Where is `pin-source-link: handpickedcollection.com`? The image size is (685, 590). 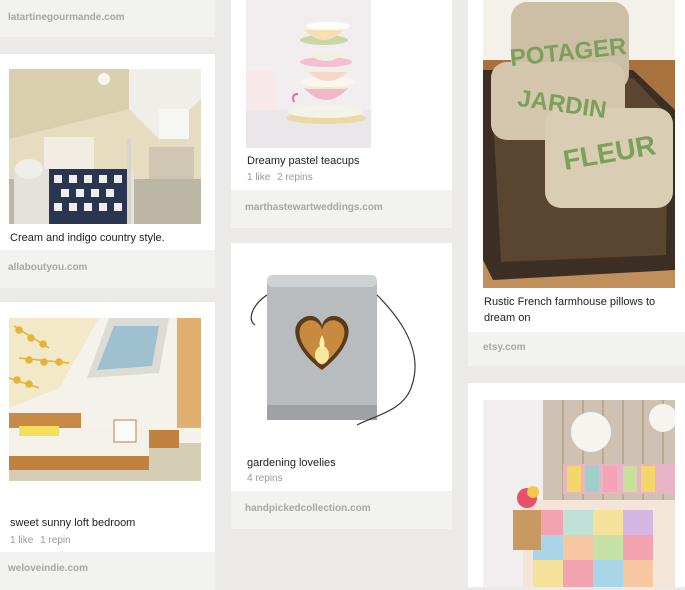
pin-source-link: handpickedcollection.com is located at coordinates (341, 510).